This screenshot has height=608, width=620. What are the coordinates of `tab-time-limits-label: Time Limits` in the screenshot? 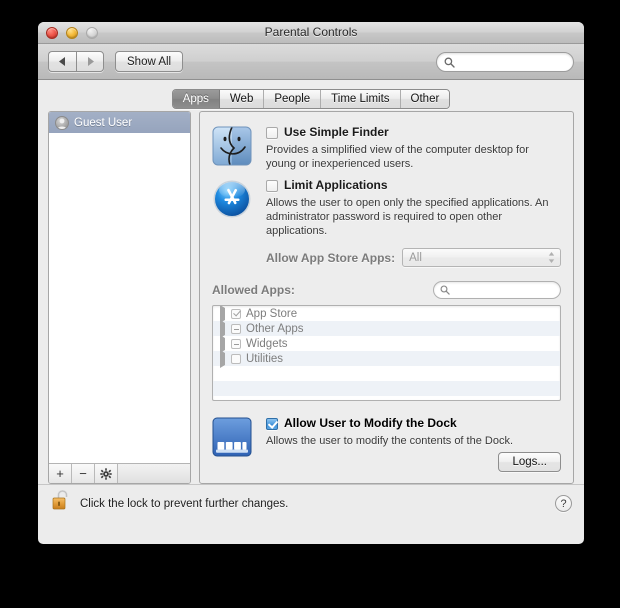 It's located at (360, 99).